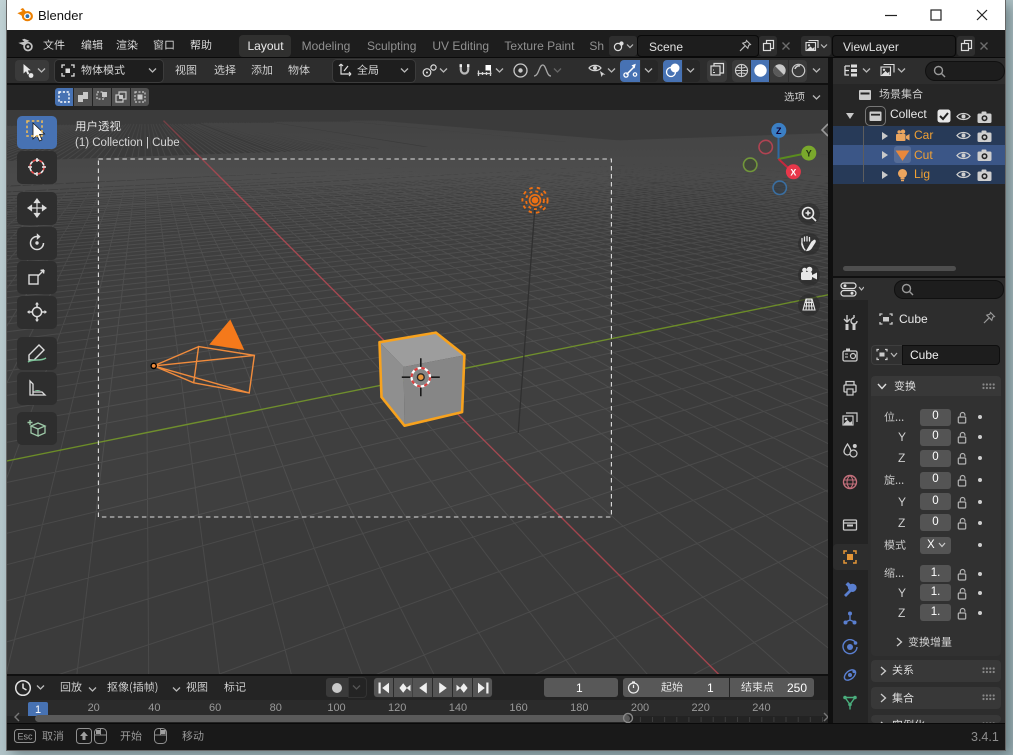 This screenshot has height=755, width=1013. I want to click on svg-text: Z, so click(779, 131).